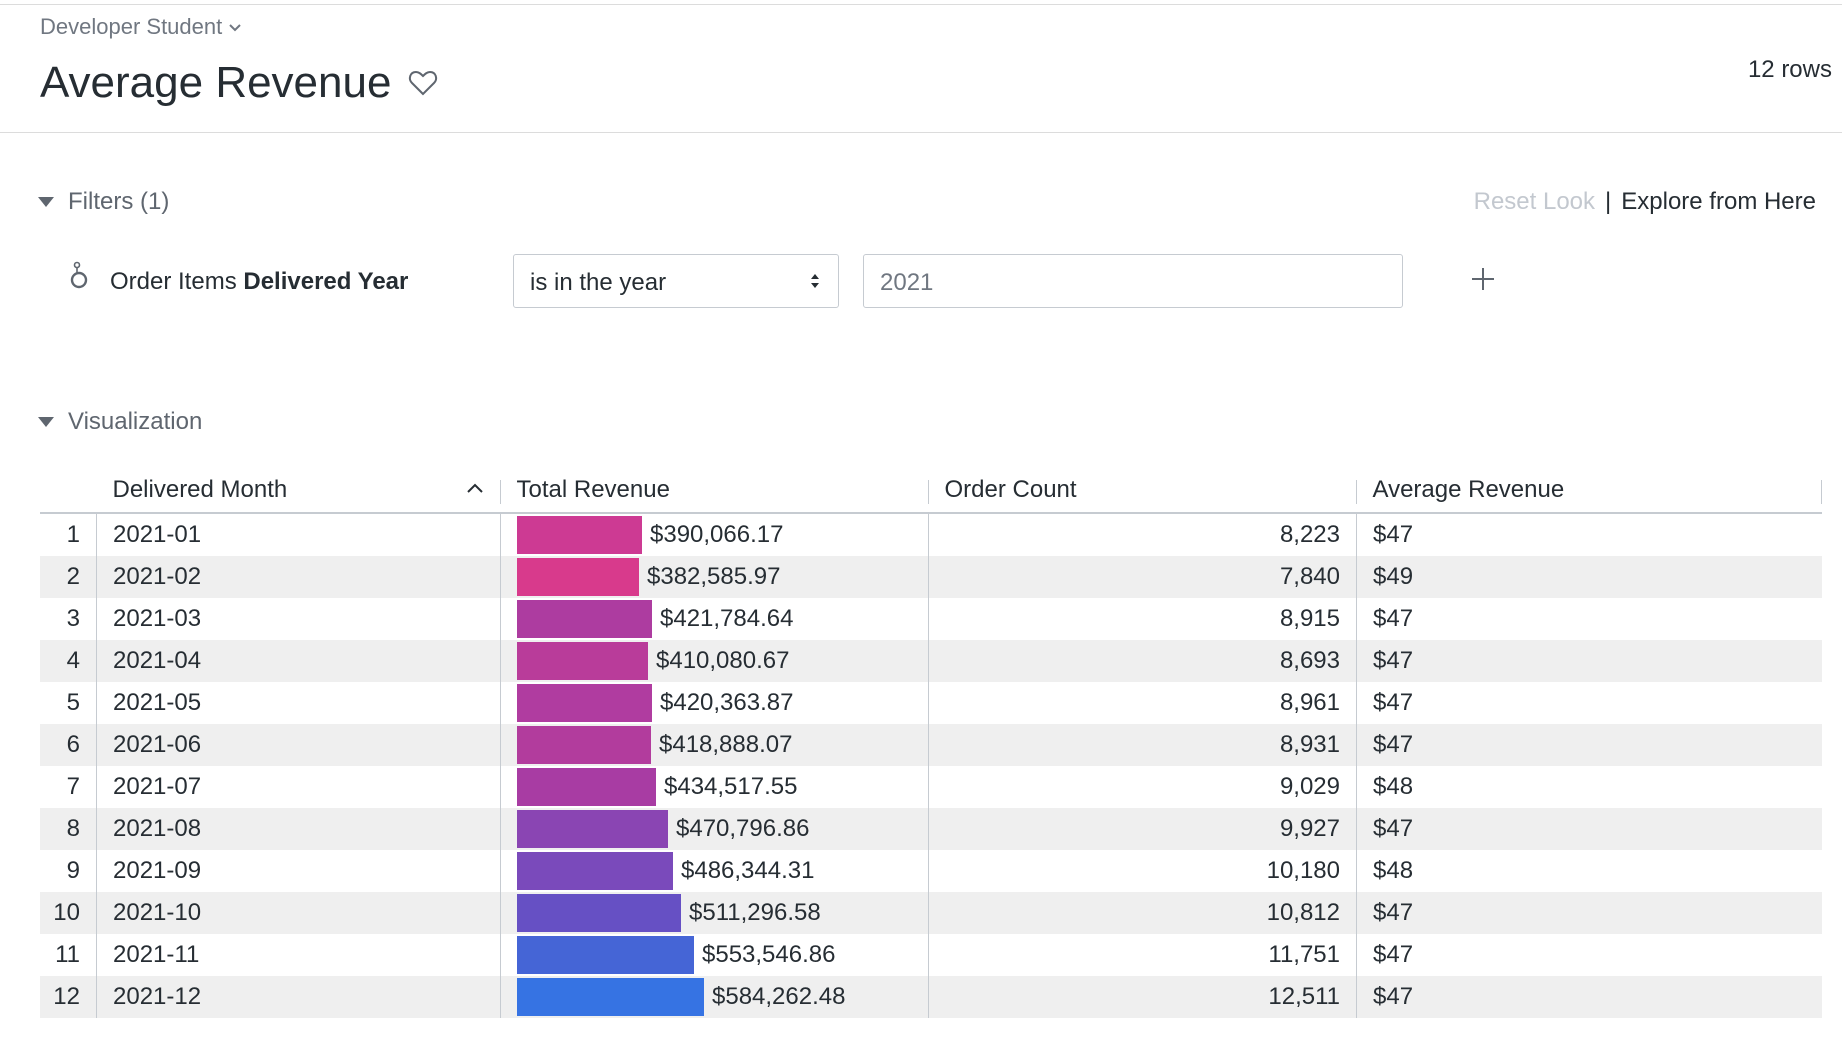 The height and width of the screenshot is (1038, 1842). I want to click on cell-total-revenue: $421,784.64, so click(714, 619).